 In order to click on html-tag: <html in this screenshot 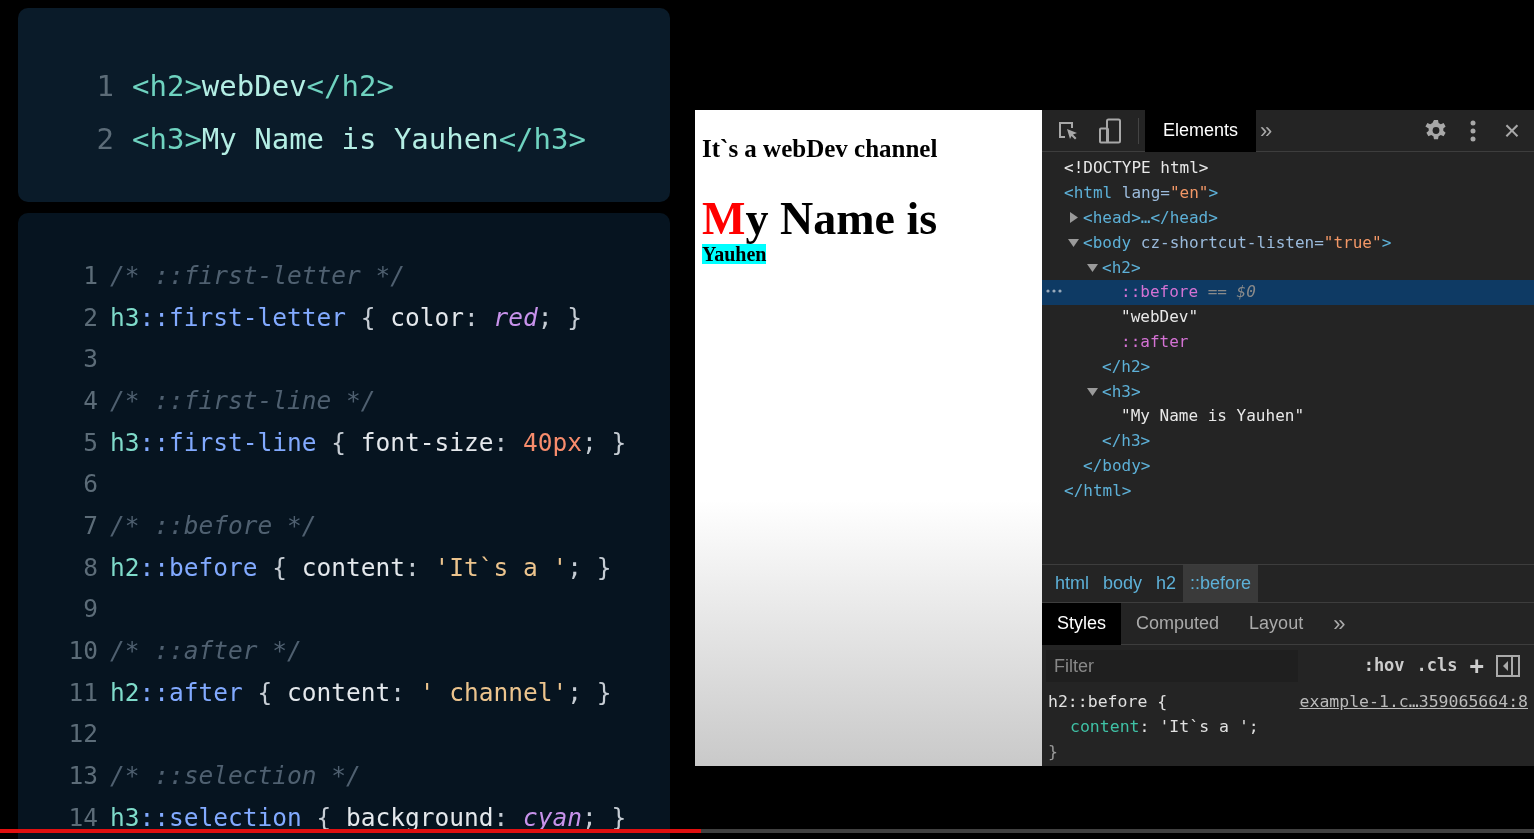, I will do `click(1088, 193)`.